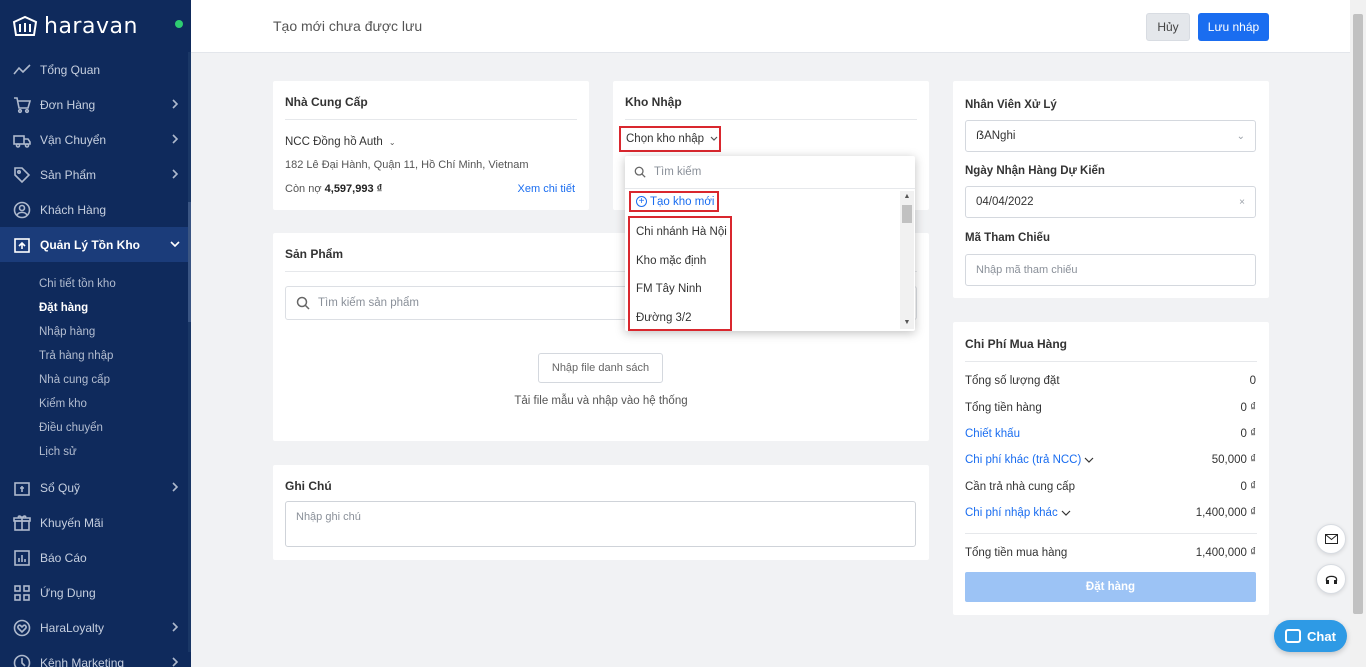 The image size is (1366, 667). Describe the element at coordinates (22, 488) in the screenshot. I see `wallet-icon` at that location.